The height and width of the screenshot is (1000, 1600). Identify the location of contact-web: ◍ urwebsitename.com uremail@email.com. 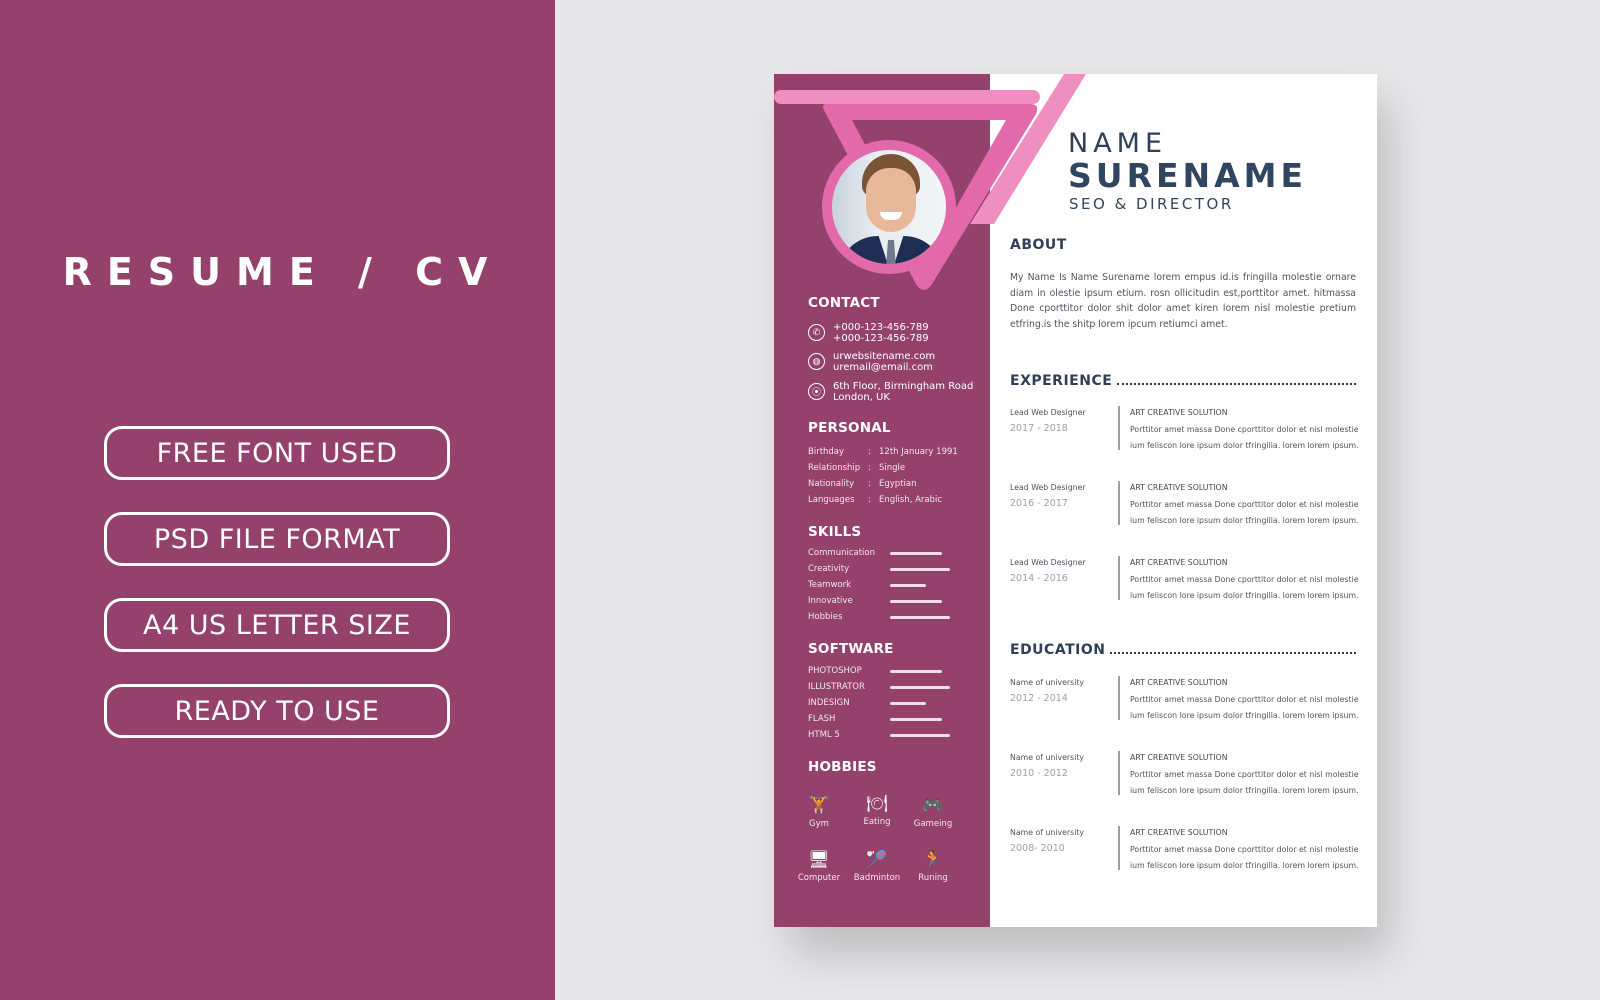
(871, 362).